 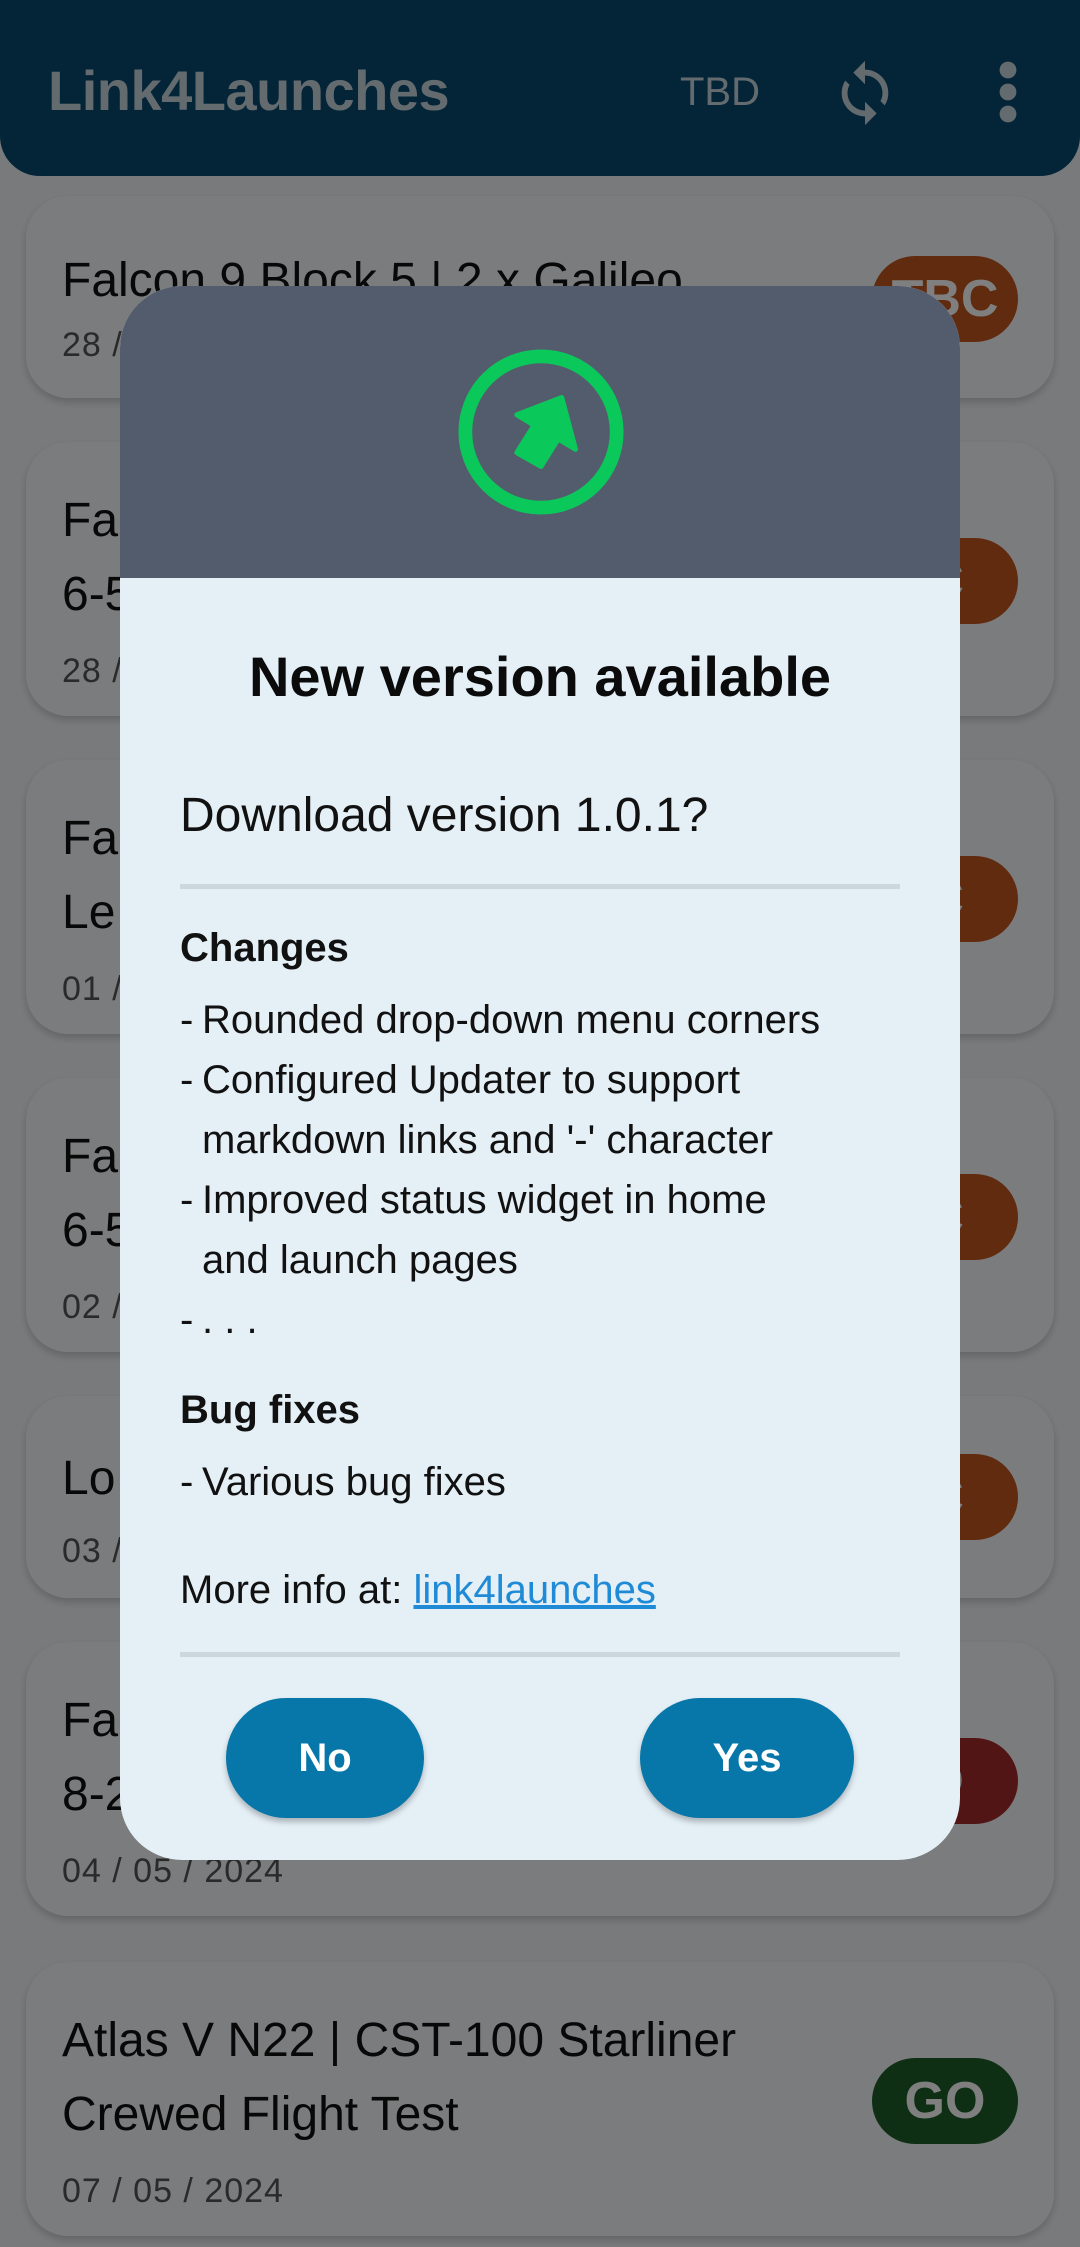 I want to click on yes-button: Yes, so click(x=747, y=1758).